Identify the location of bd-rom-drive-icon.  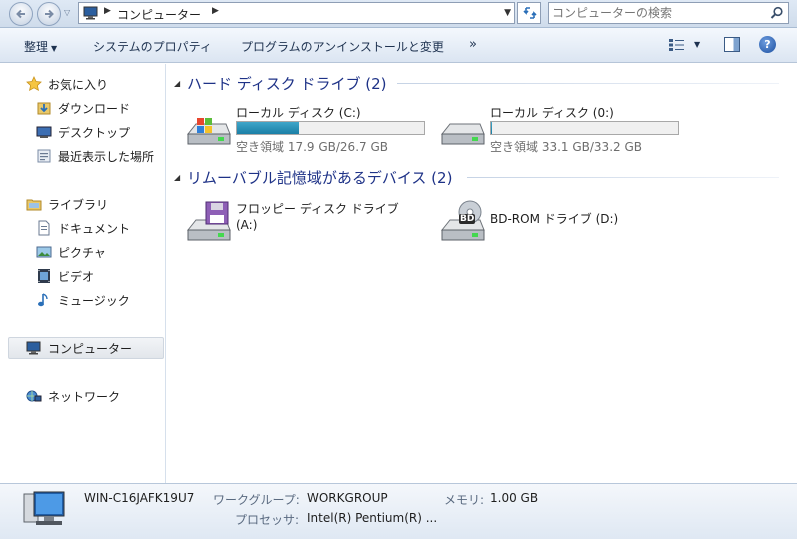
(462, 220).